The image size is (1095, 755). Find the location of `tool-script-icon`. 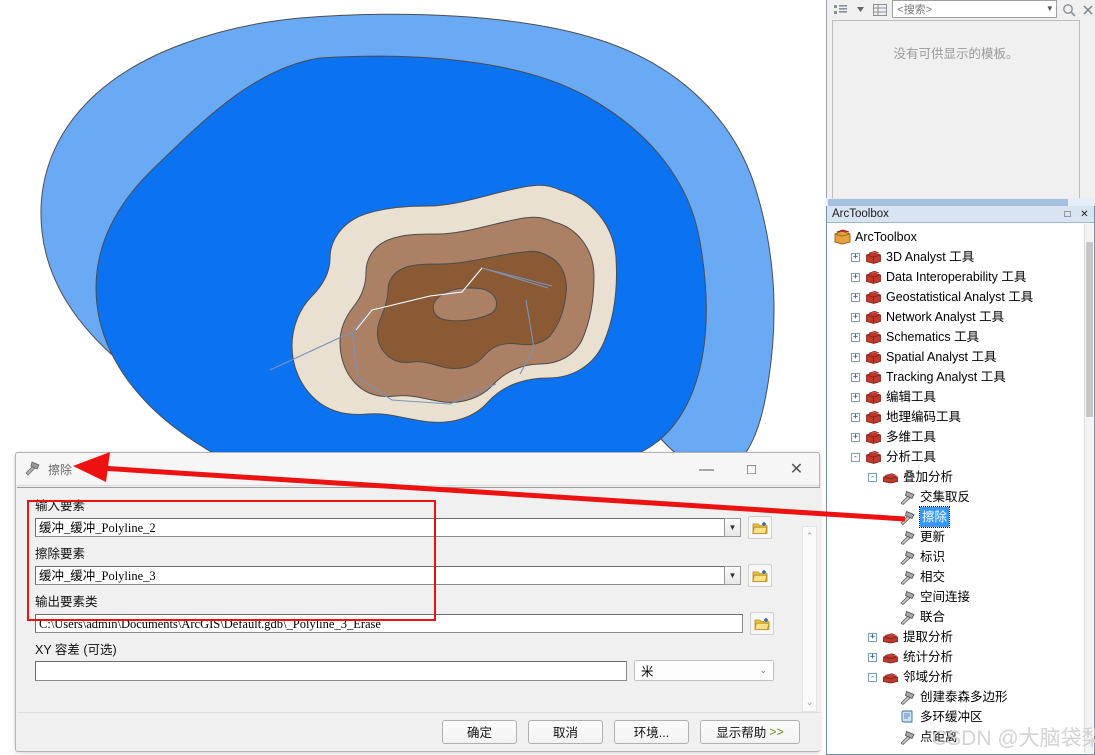

tool-script-icon is located at coordinates (907, 717).